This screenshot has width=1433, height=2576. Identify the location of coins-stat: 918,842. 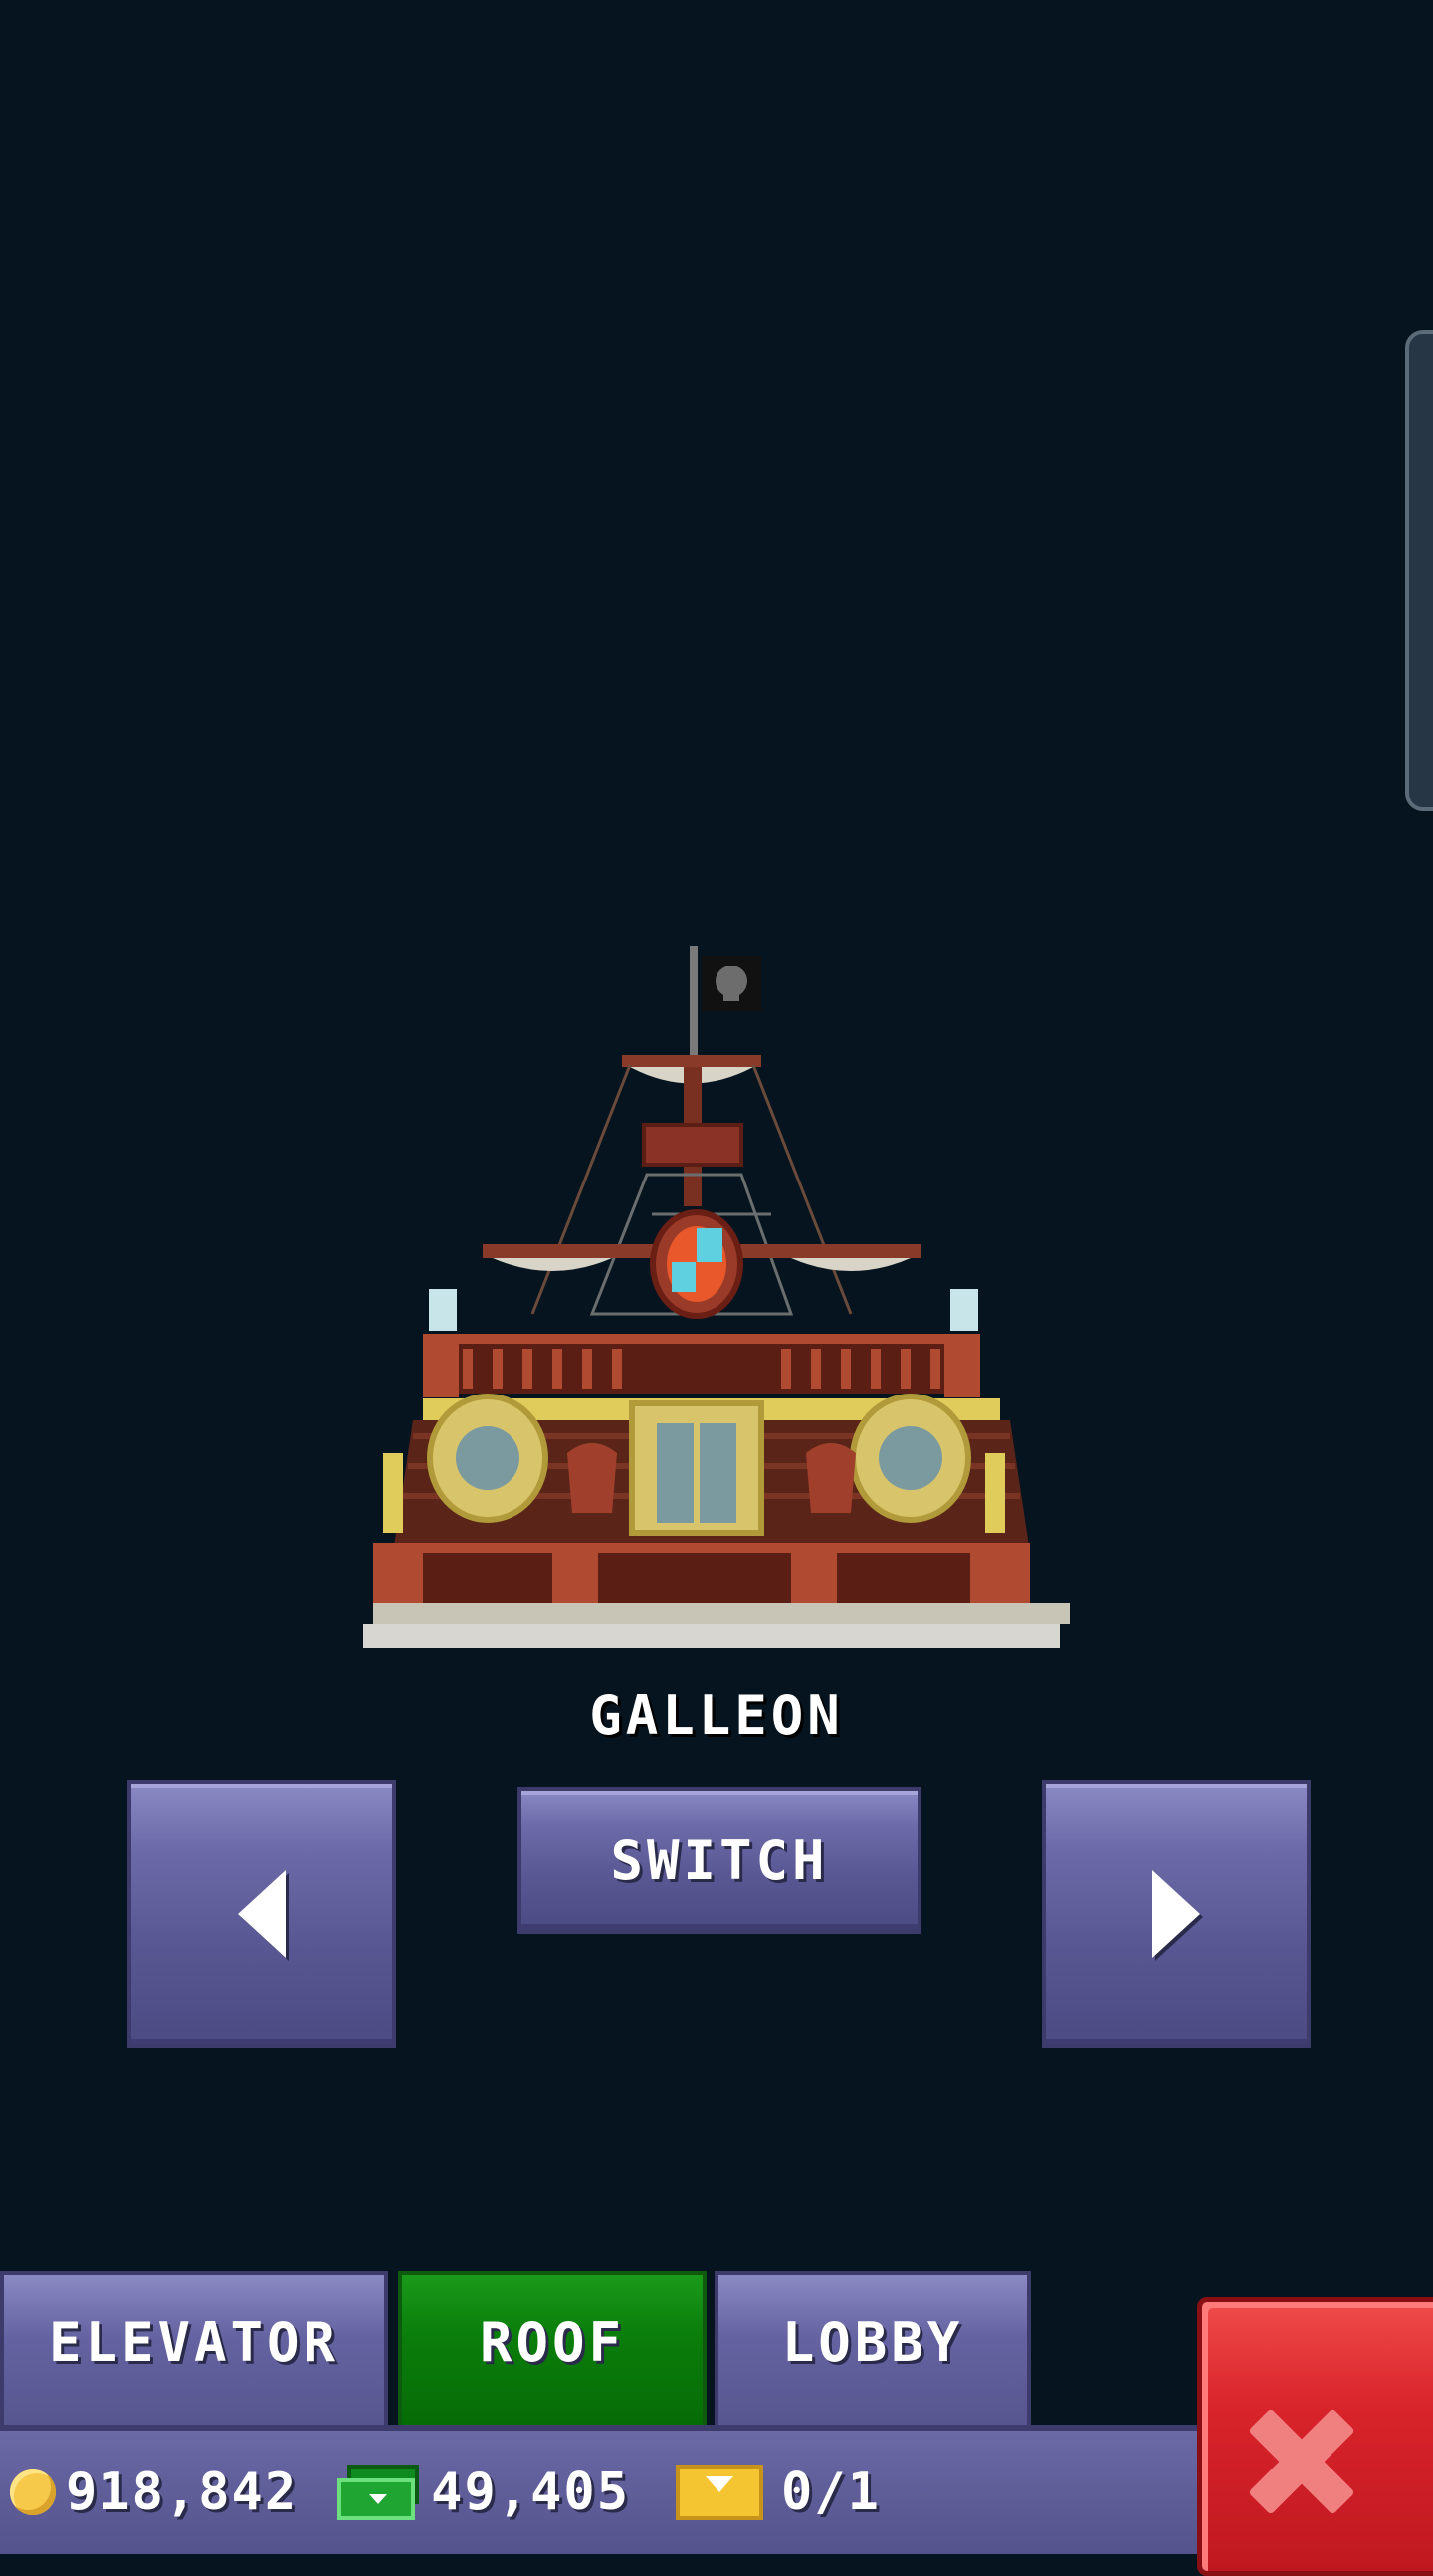
(154, 2492).